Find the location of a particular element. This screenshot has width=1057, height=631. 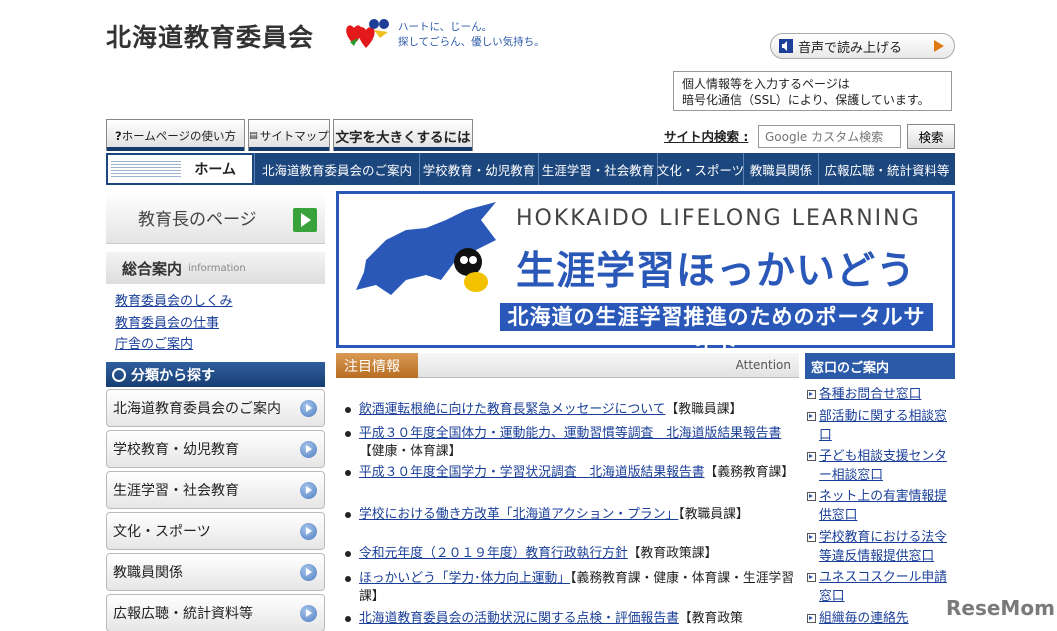

news-category: 【教育政策課】 is located at coordinates (672, 553).